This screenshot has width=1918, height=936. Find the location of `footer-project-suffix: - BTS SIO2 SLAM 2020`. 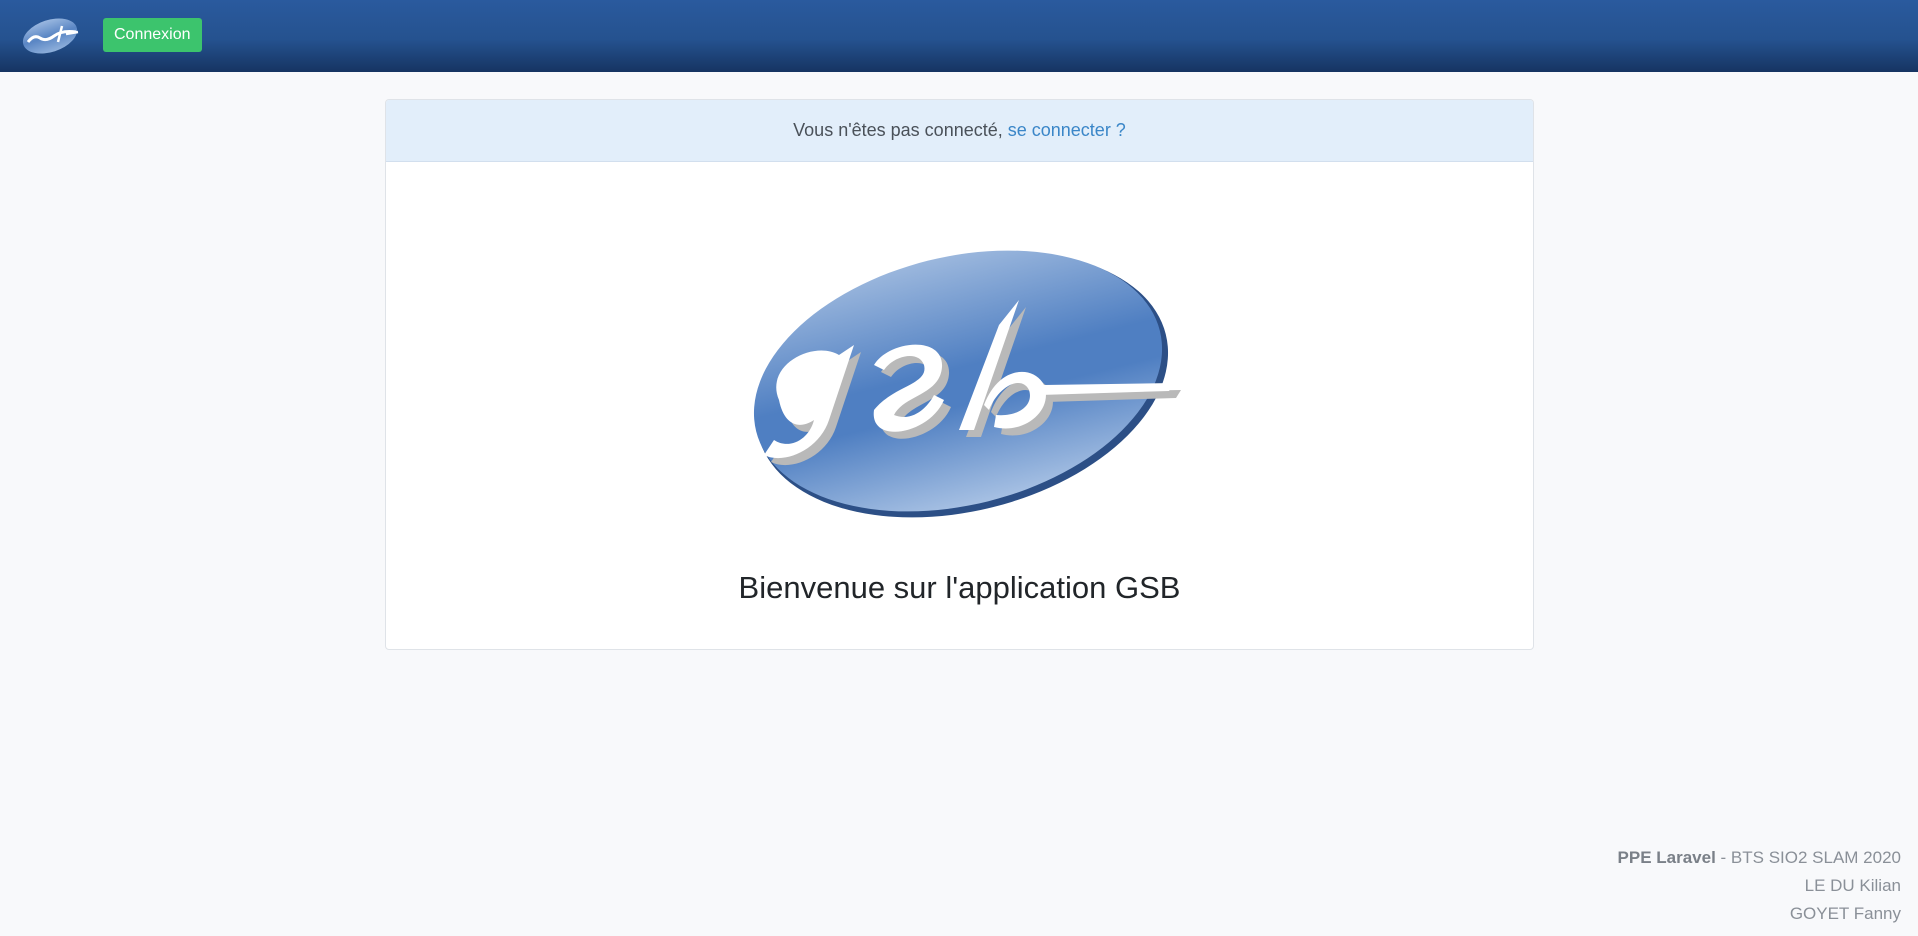

footer-project-suffix: - BTS SIO2 SLAM 2020 is located at coordinates (1808, 857).